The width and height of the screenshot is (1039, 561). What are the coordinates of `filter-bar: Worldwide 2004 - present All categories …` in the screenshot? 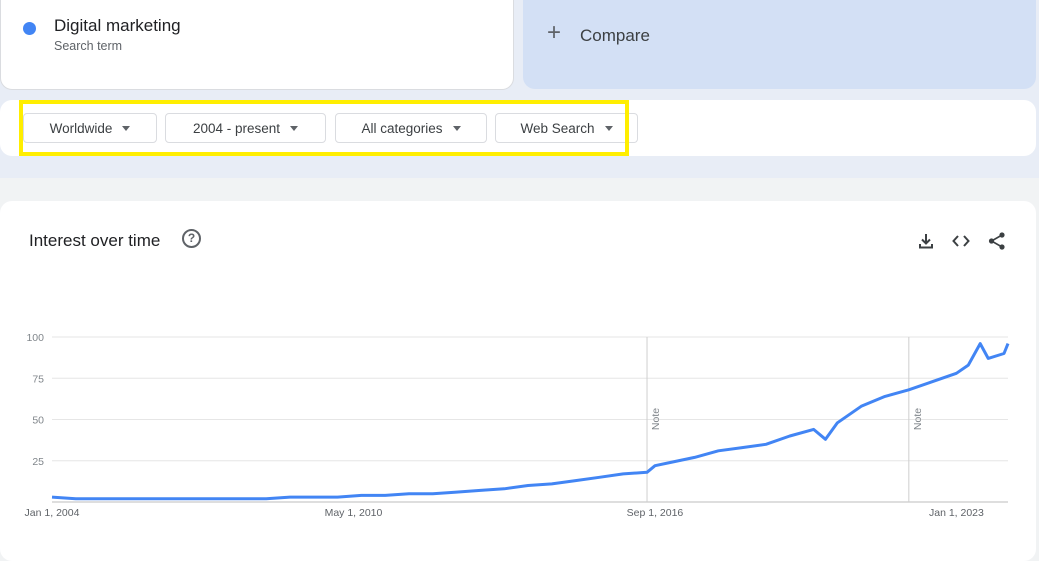 It's located at (518, 128).